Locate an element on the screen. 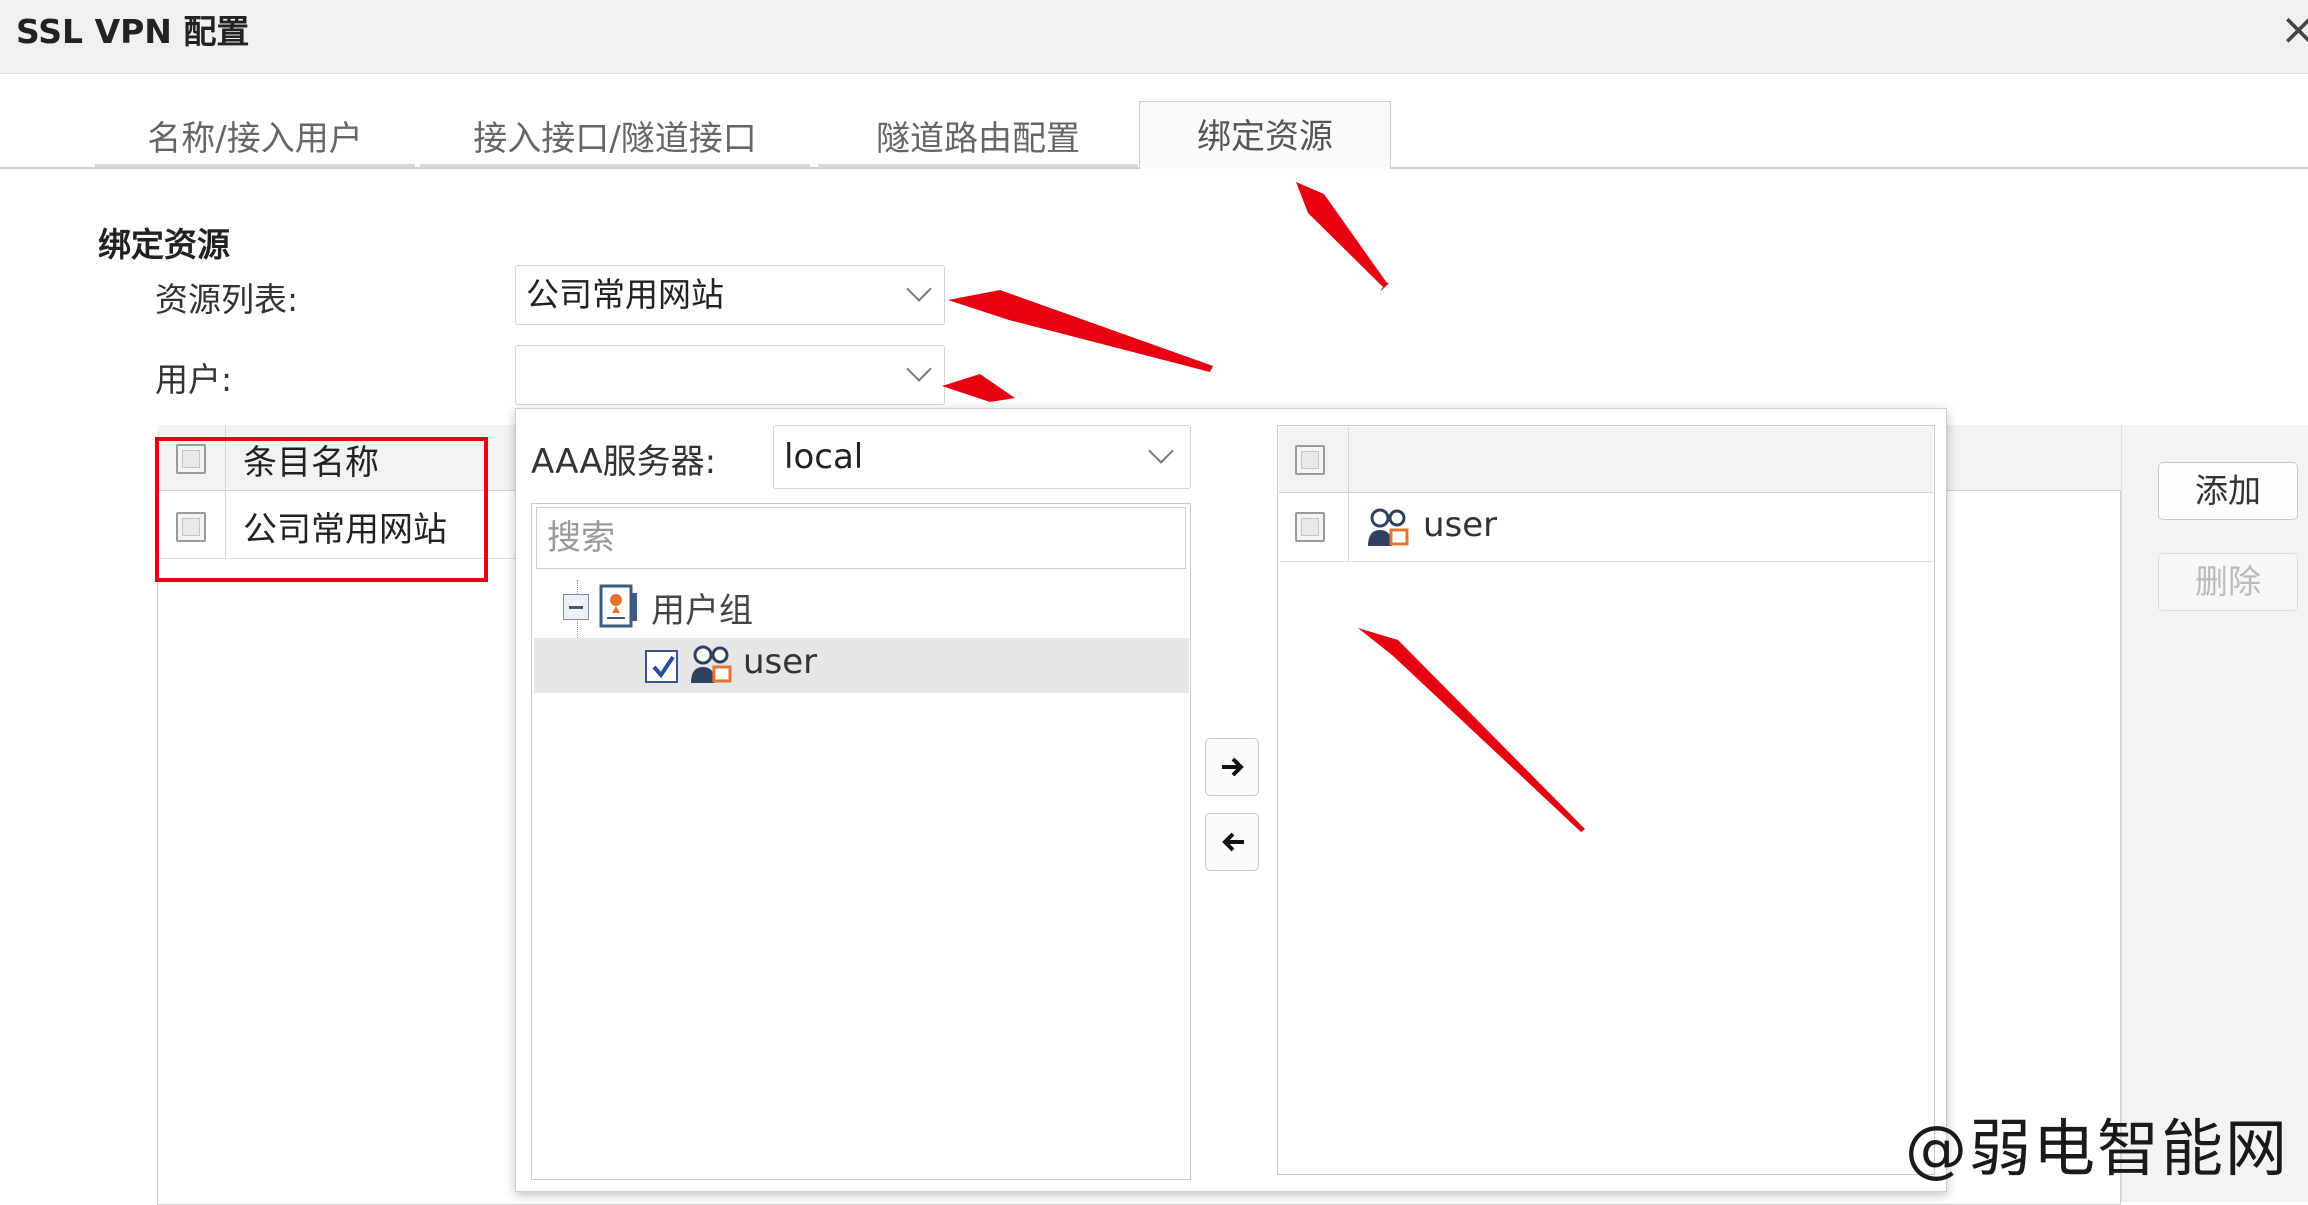 This screenshot has width=2308, height=1205. close-icon: × is located at coordinates (2294, 30).